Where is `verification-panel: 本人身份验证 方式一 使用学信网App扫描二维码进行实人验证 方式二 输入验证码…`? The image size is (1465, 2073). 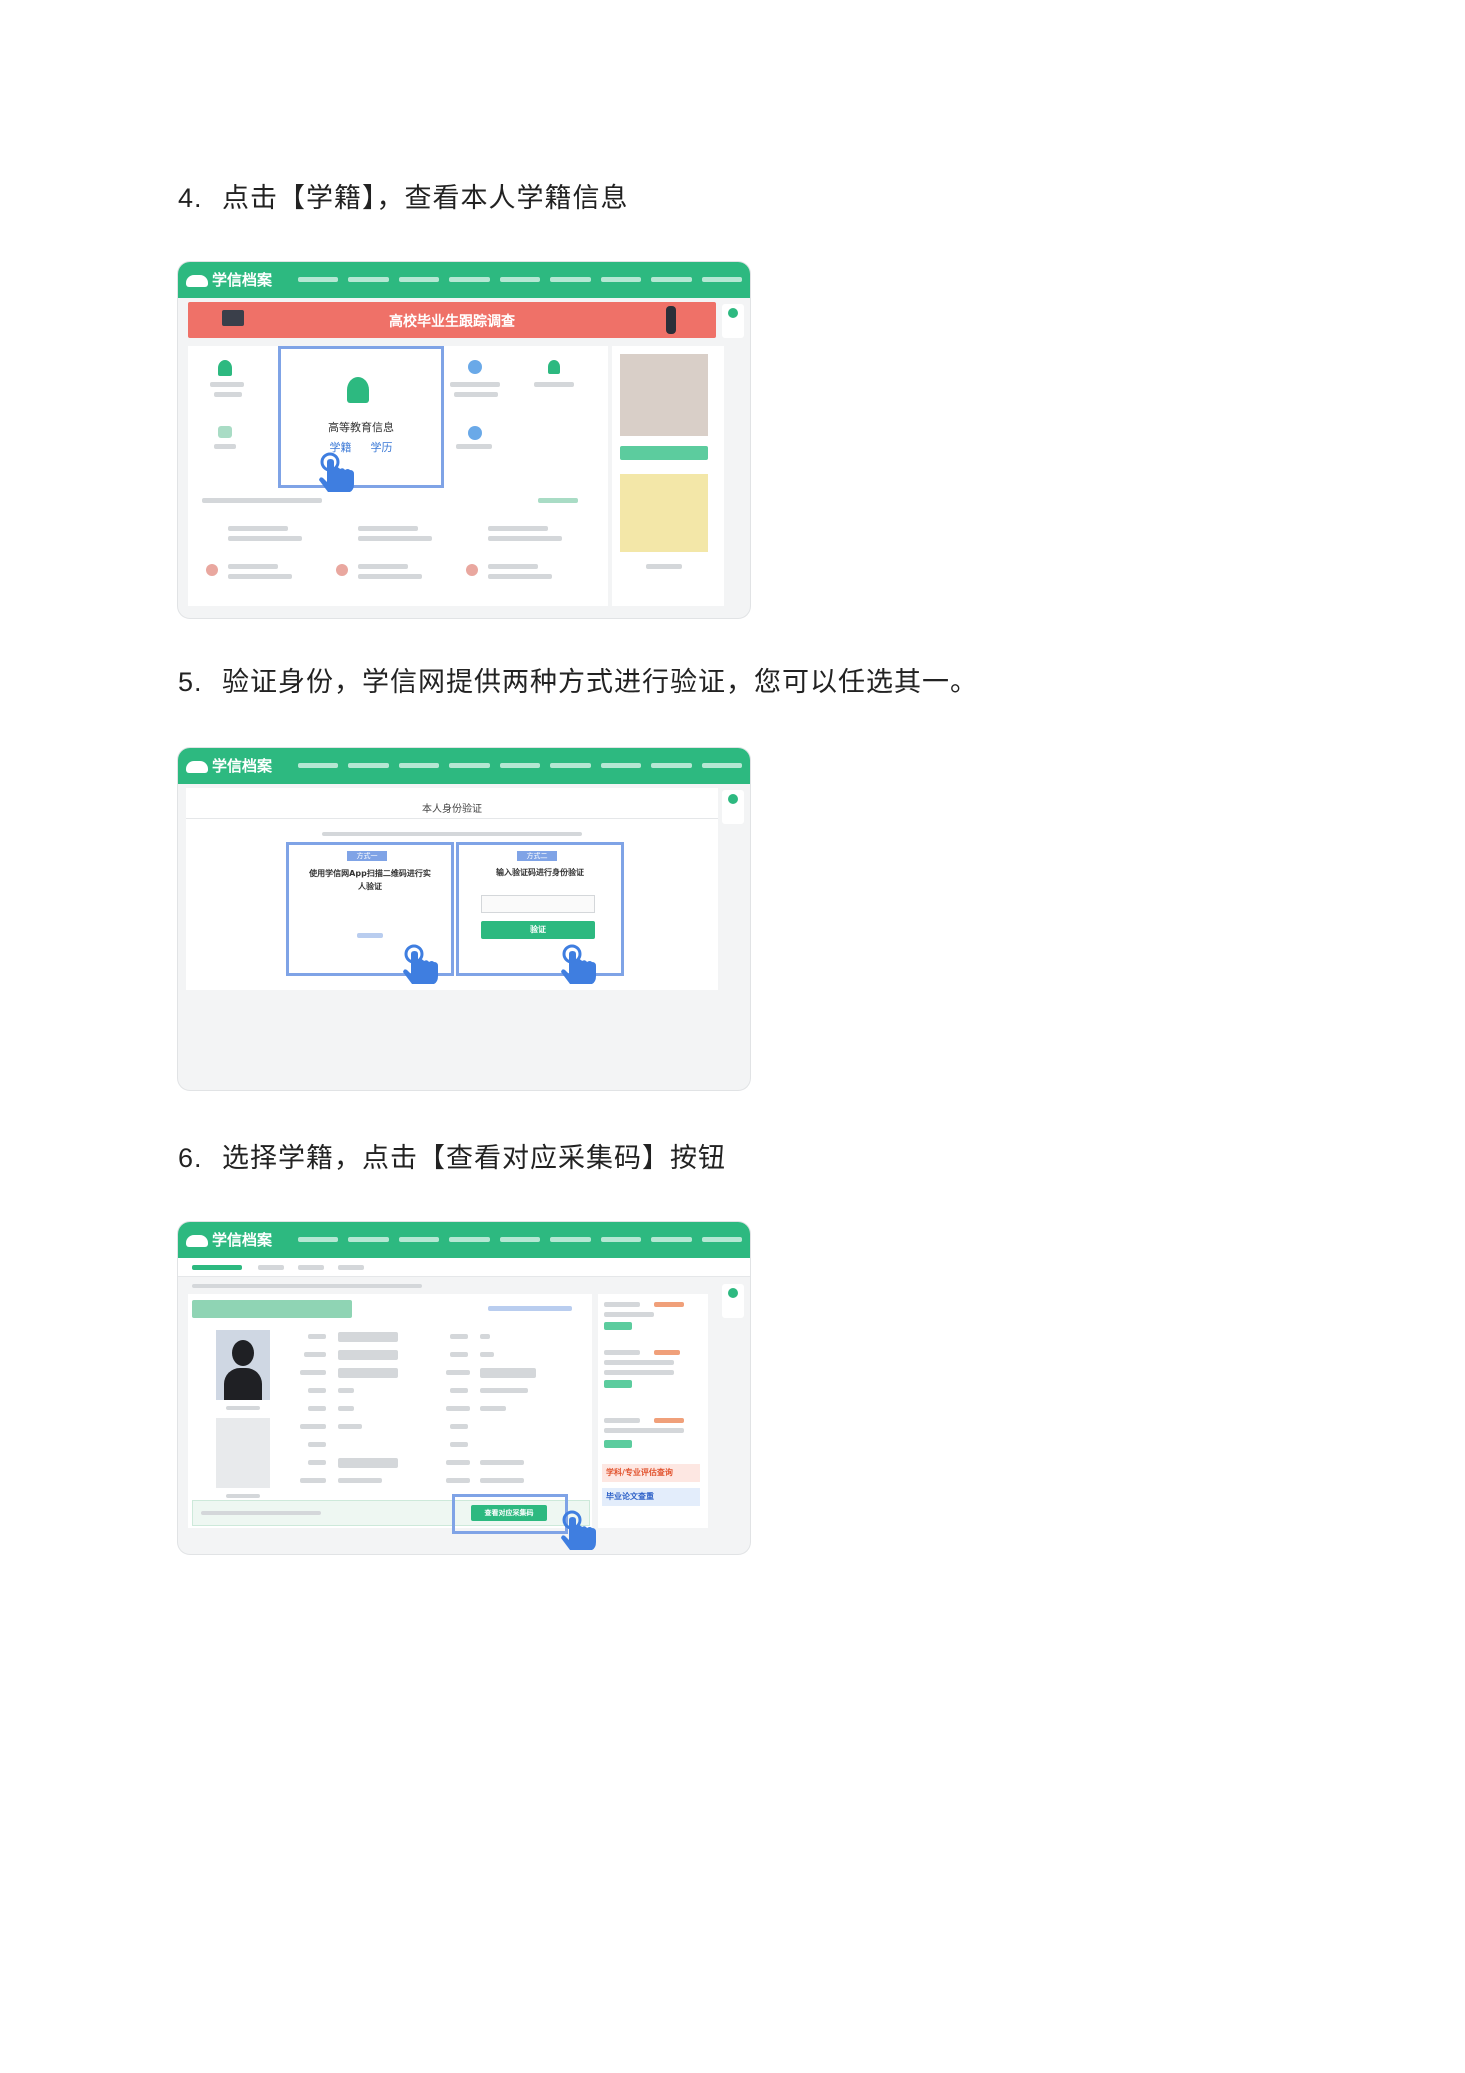 verification-panel: 本人身份验证 方式一 使用学信网App扫描二维码进行实人验证 方式二 输入验证码… is located at coordinates (452, 889).